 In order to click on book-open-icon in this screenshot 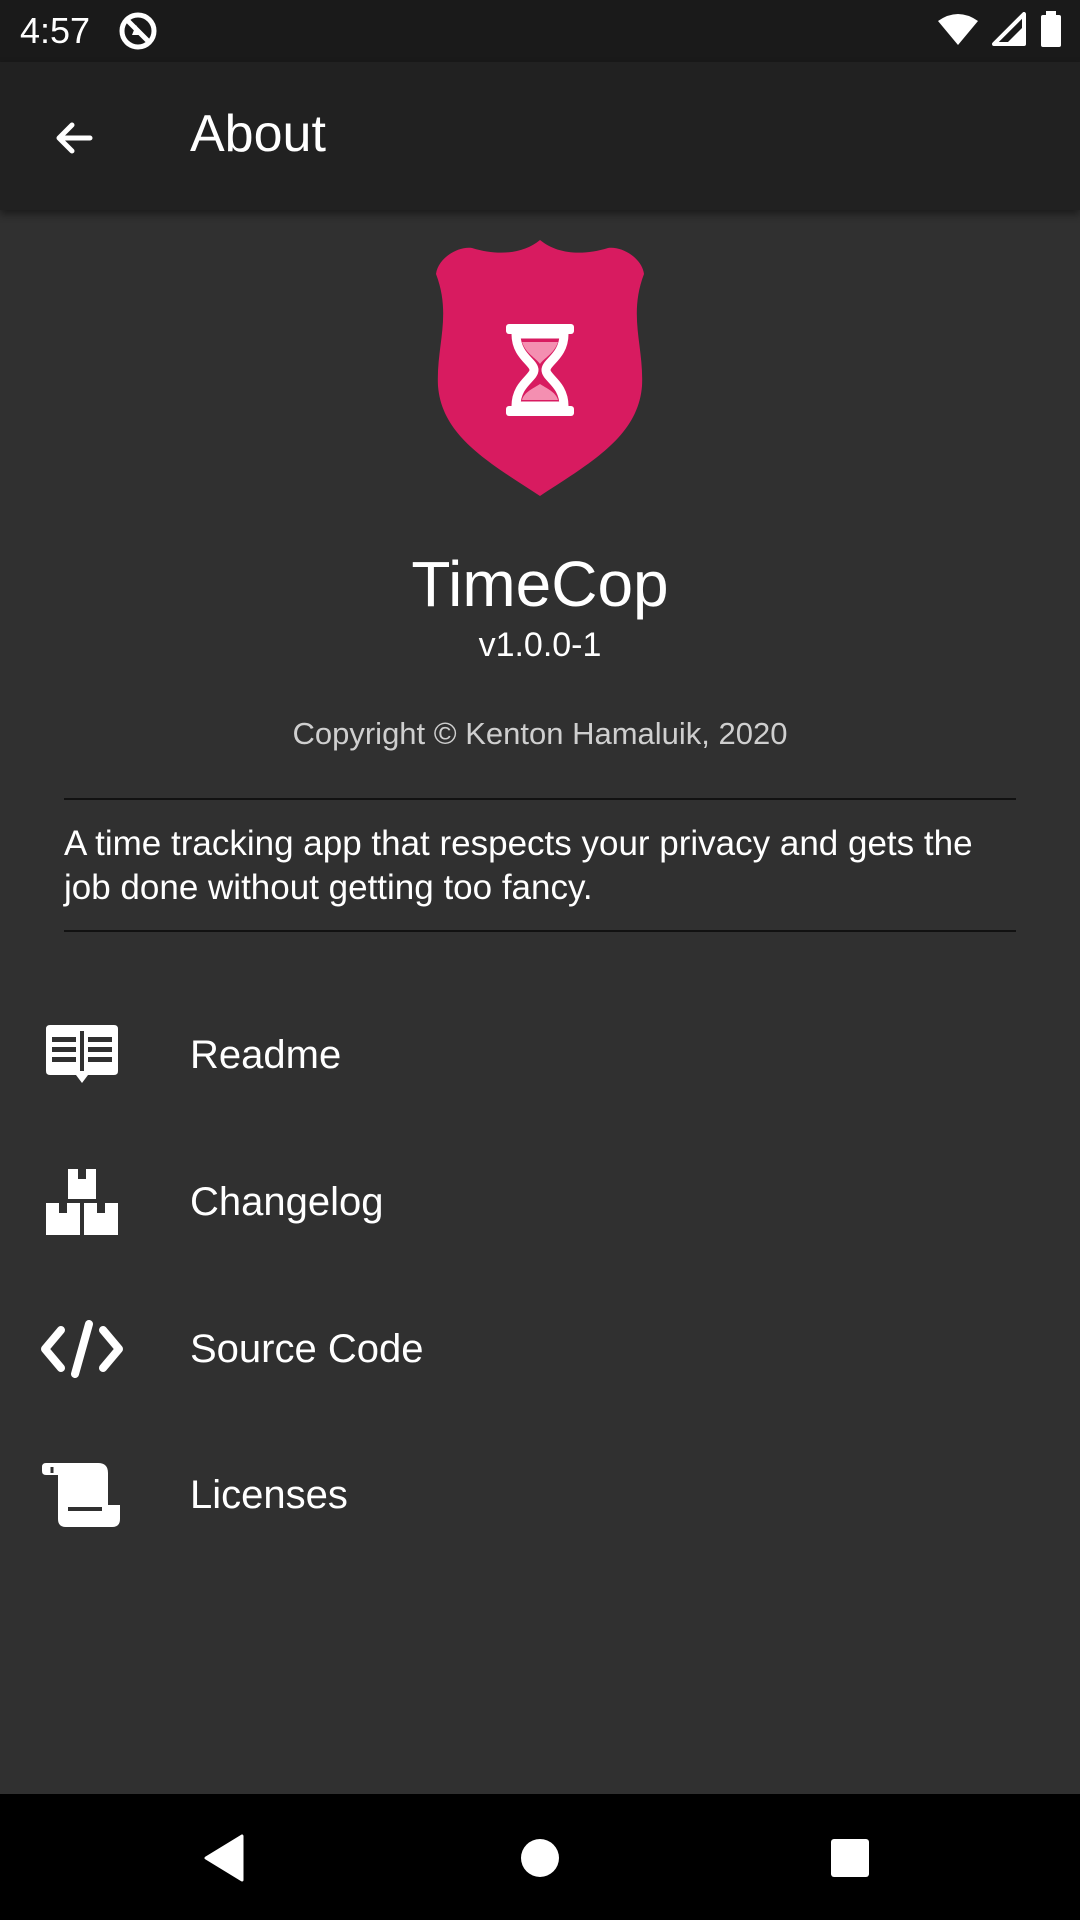, I will do `click(82, 1055)`.